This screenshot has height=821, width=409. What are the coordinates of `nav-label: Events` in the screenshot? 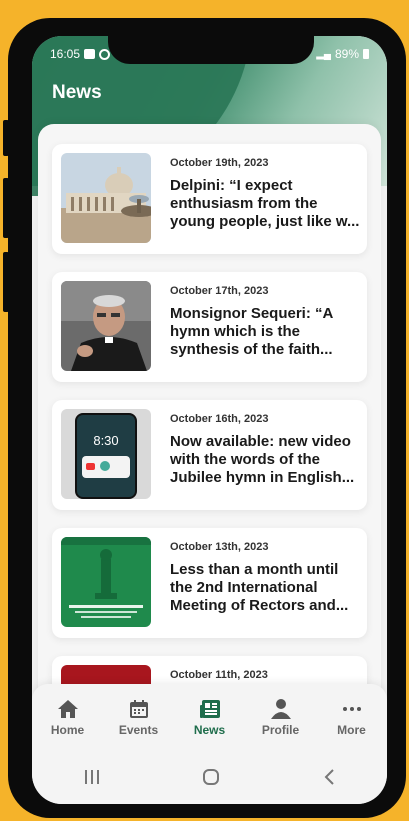 It's located at (138, 730).